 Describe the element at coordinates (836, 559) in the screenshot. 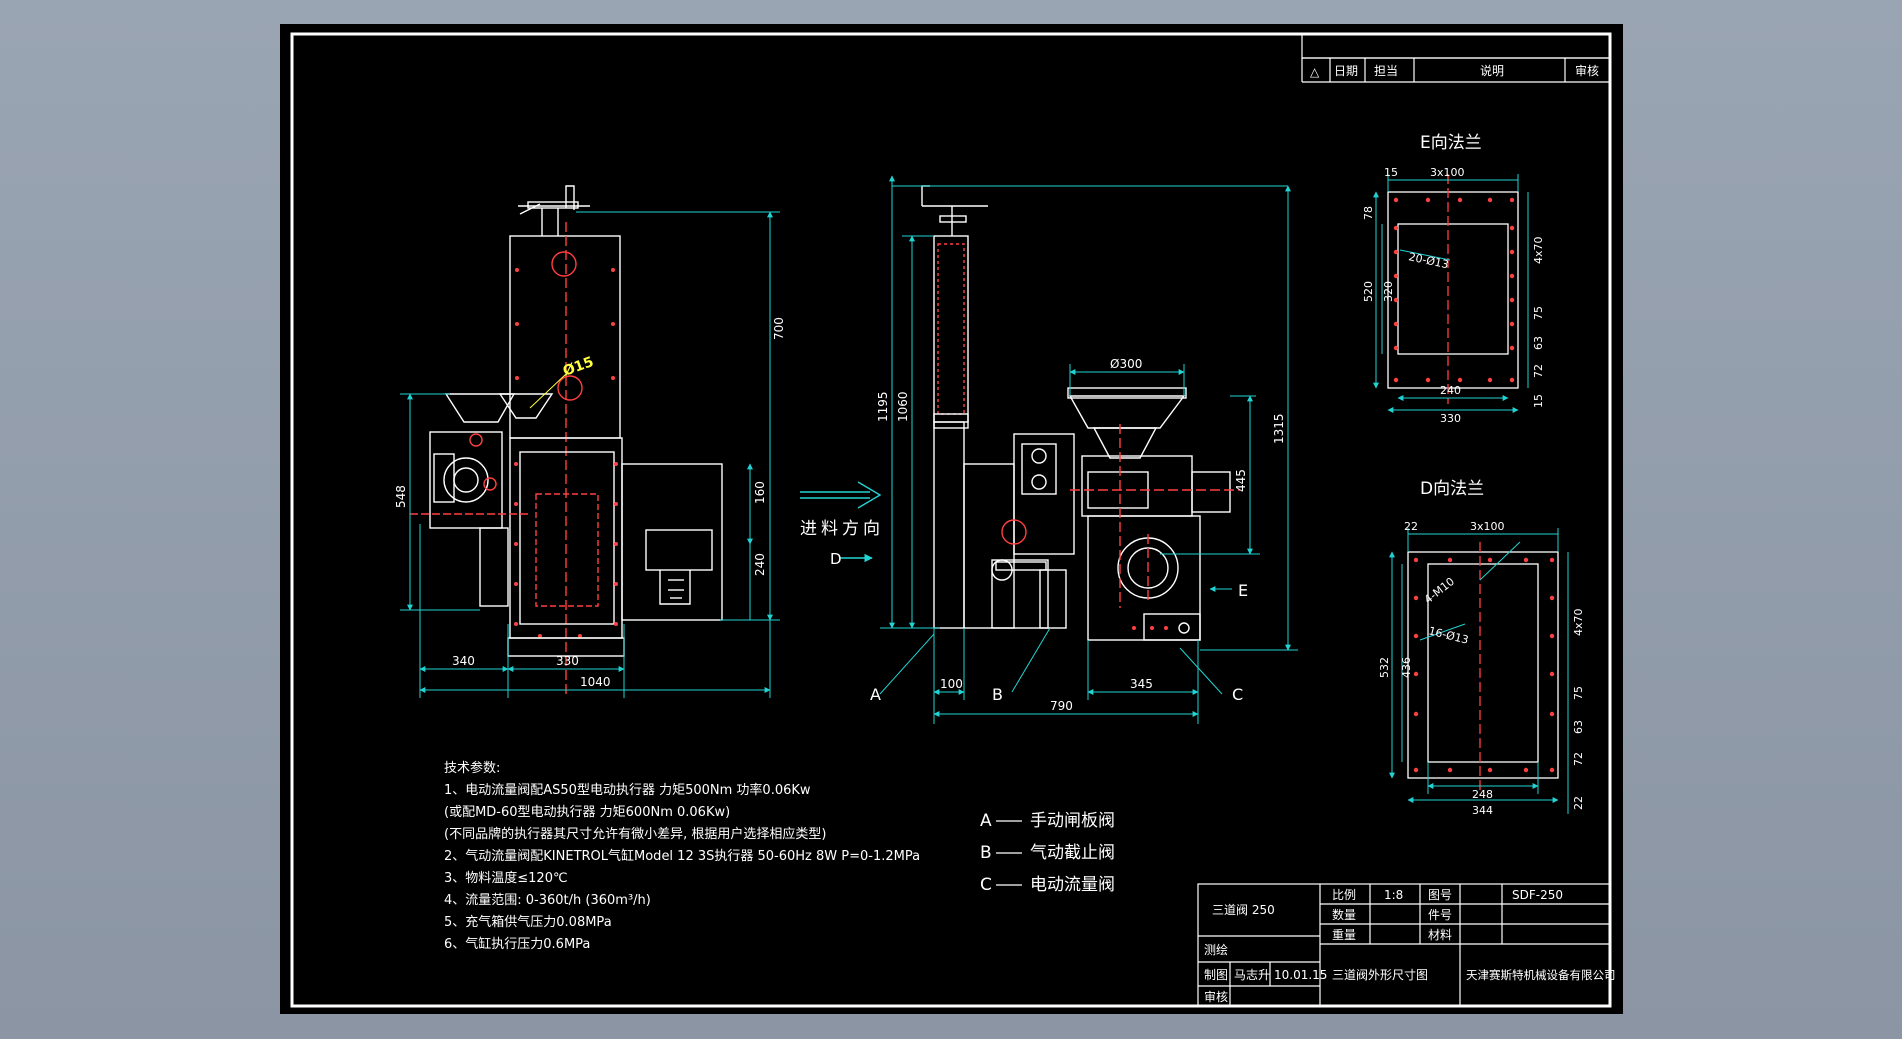

I see `label-d: D` at that location.